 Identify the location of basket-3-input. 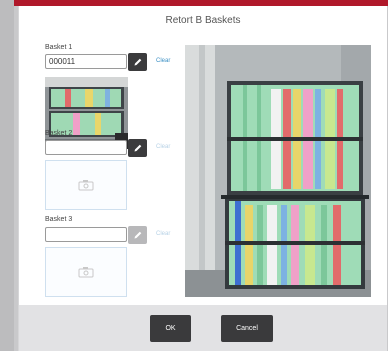
(86, 234).